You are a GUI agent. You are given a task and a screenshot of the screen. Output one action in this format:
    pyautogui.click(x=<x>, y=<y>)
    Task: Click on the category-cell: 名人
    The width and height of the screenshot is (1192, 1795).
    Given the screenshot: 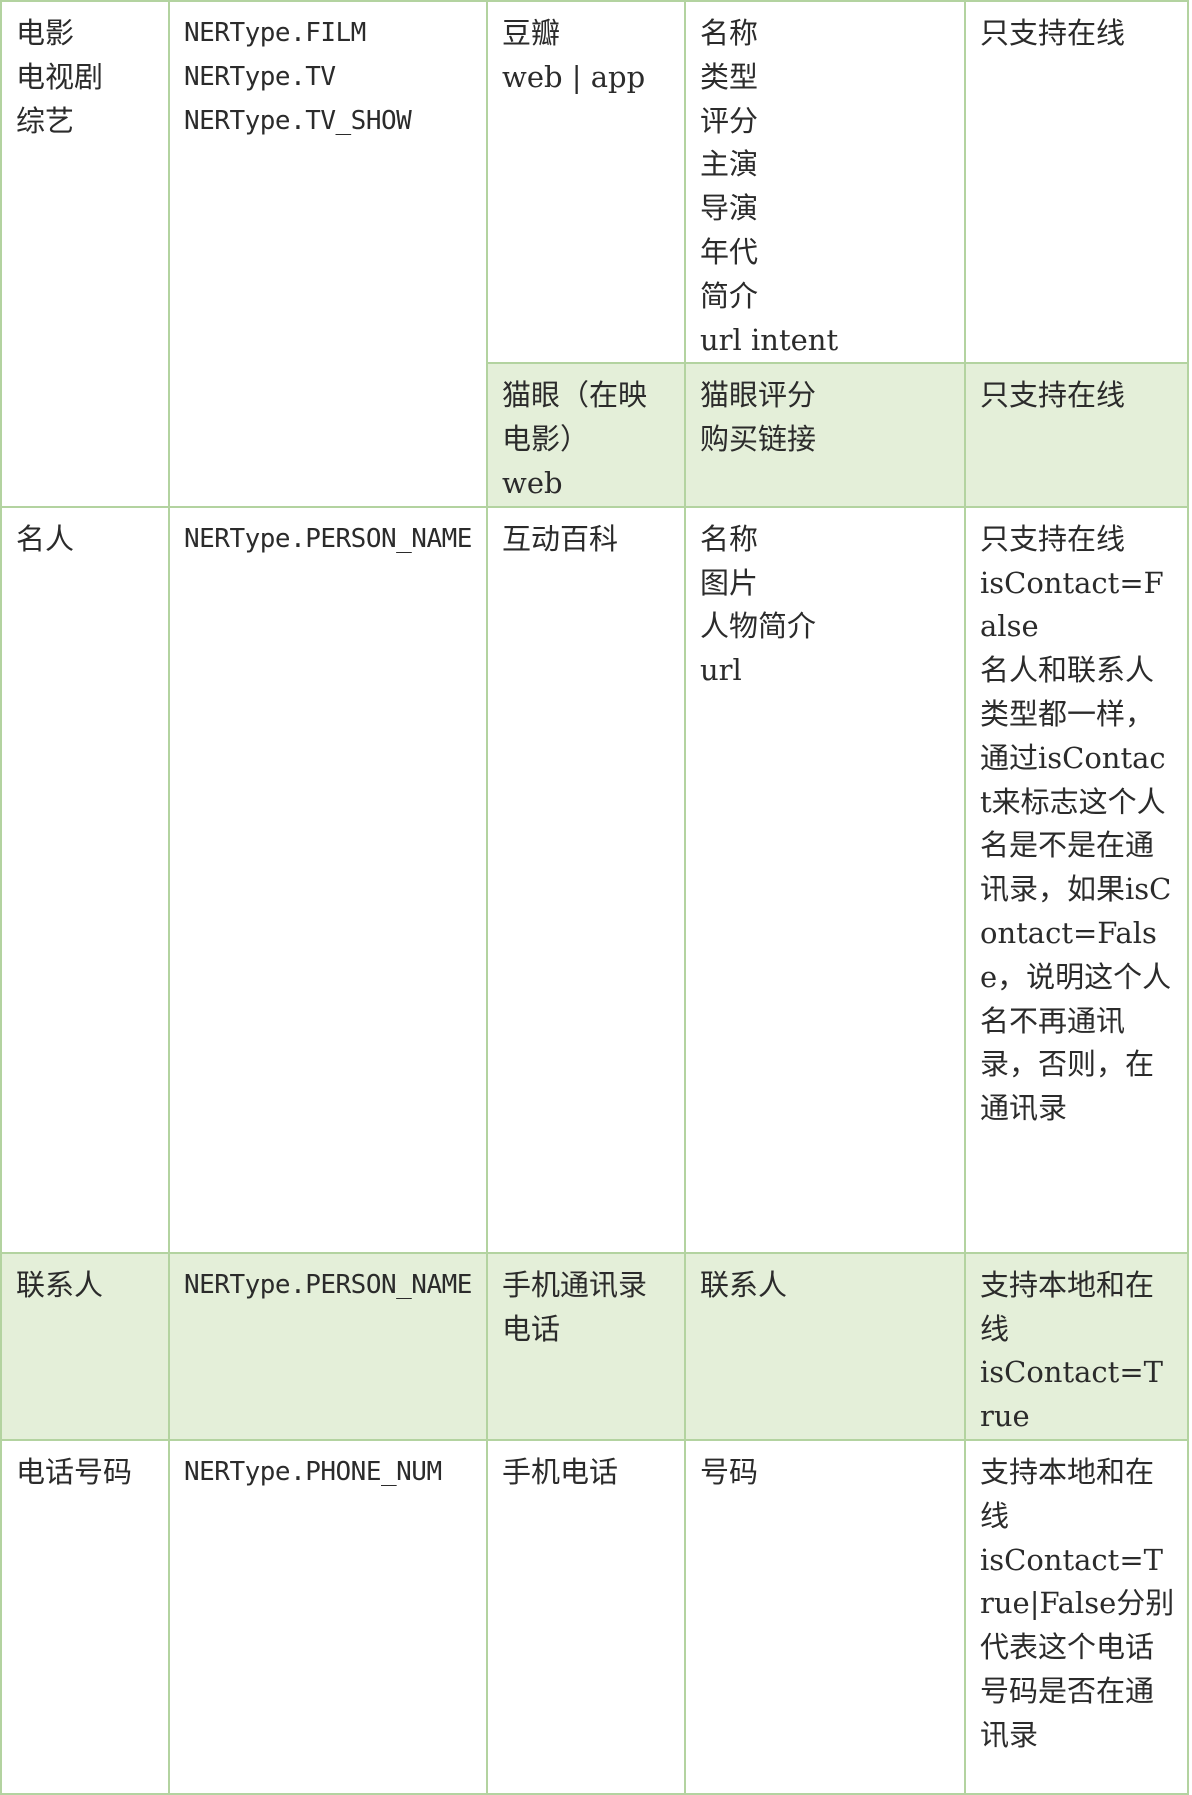 What is the action you would take?
    pyautogui.click(x=85, y=879)
    